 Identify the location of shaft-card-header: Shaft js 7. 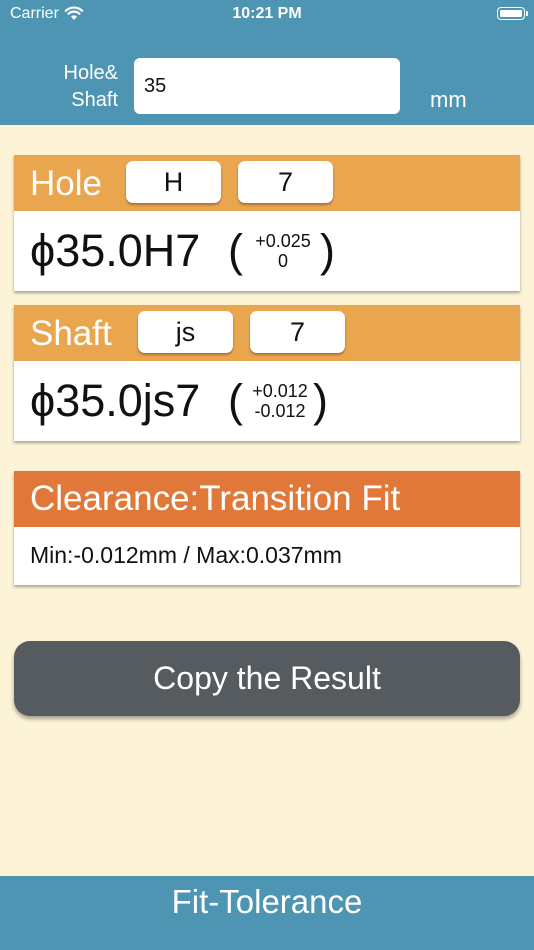
(267, 333).